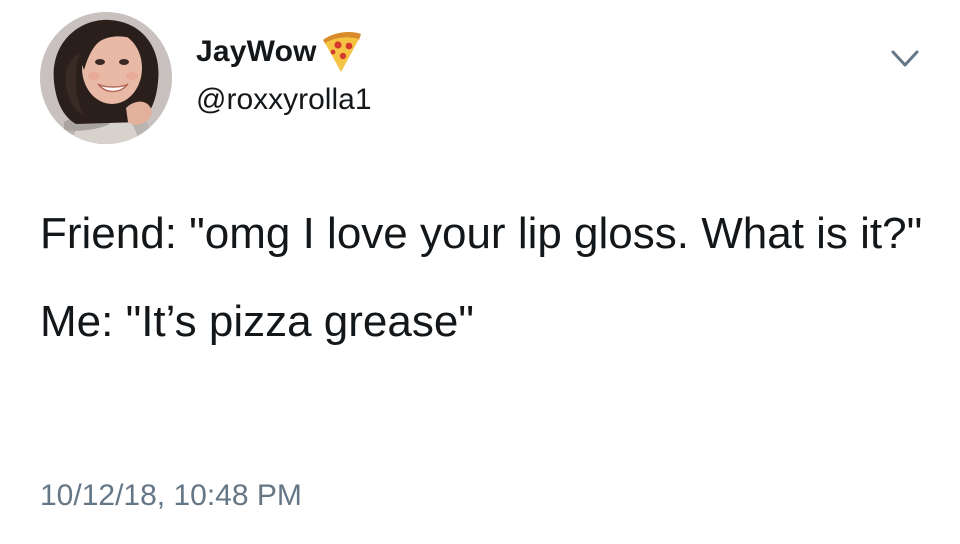 The height and width of the screenshot is (544, 960). I want to click on tweet-paragraph-2: Me: "It’s pizza grease", so click(257, 321).